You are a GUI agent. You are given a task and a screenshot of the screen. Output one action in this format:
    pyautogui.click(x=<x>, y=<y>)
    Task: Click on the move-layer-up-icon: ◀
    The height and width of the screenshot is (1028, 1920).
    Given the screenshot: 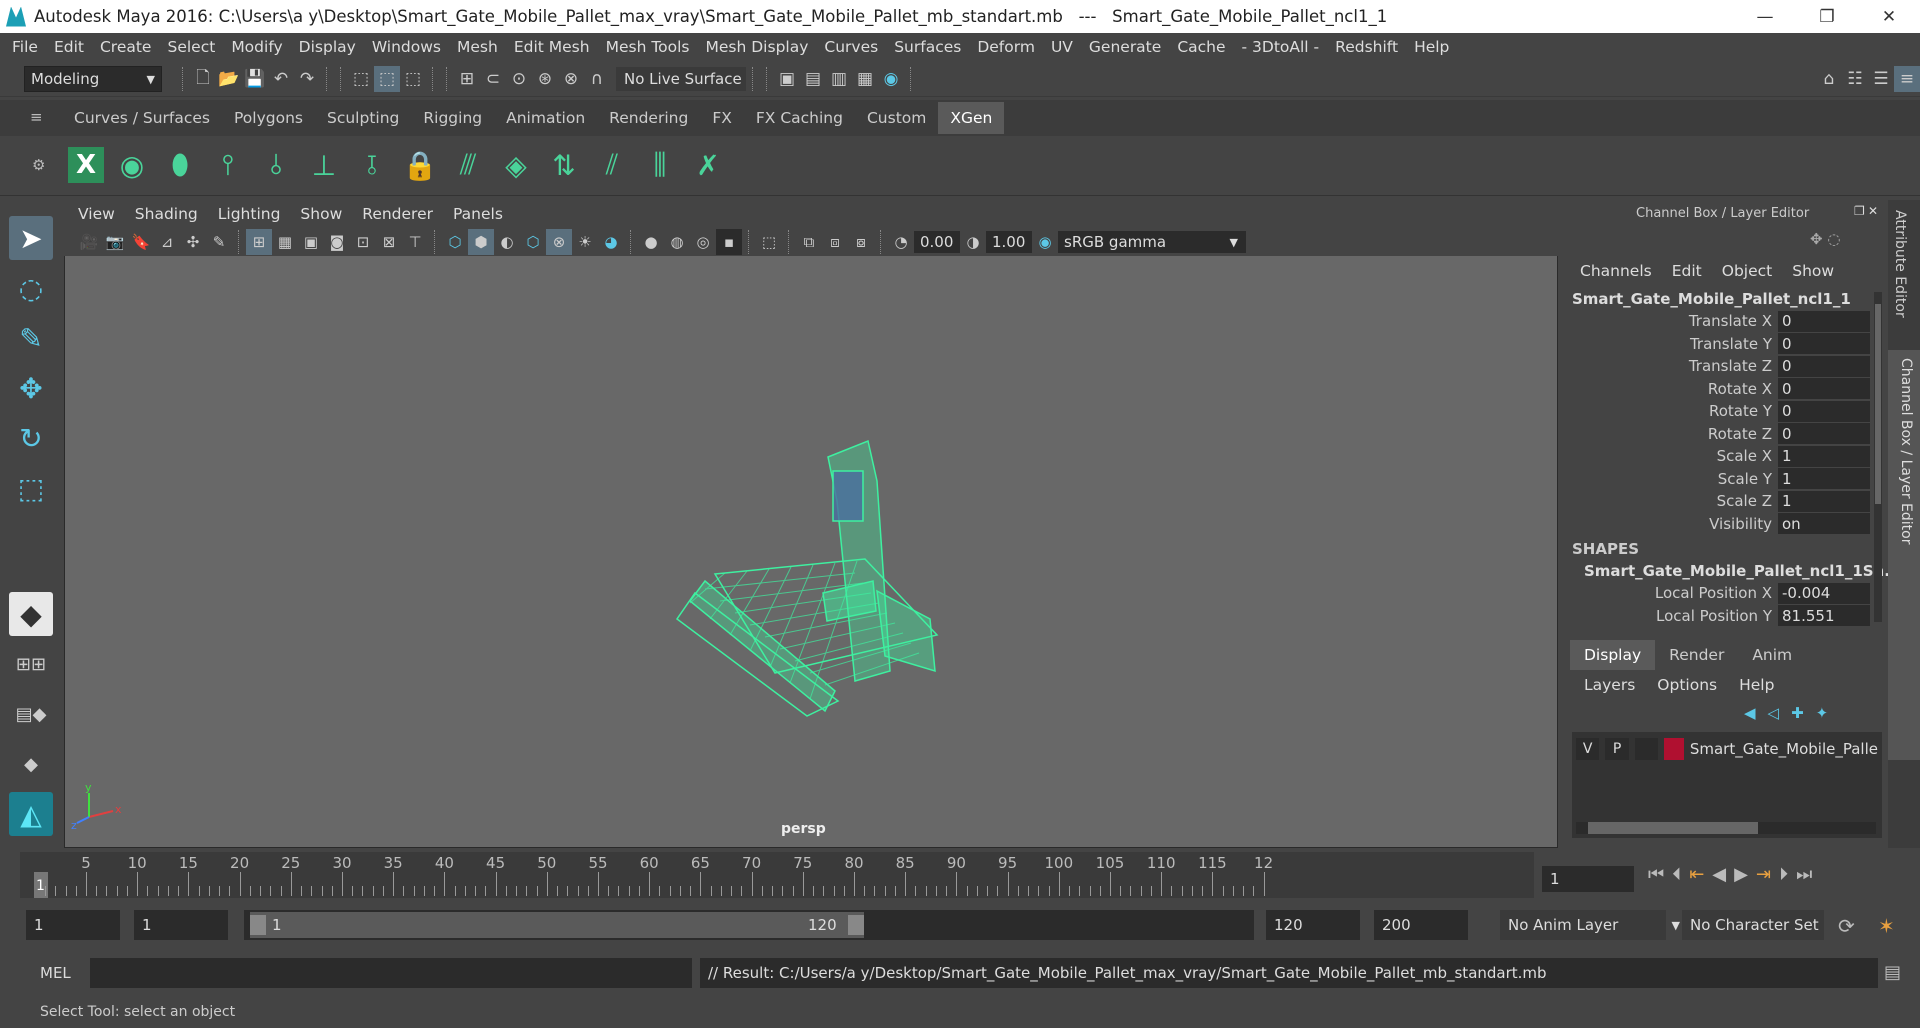 What is the action you would take?
    pyautogui.click(x=1750, y=713)
    